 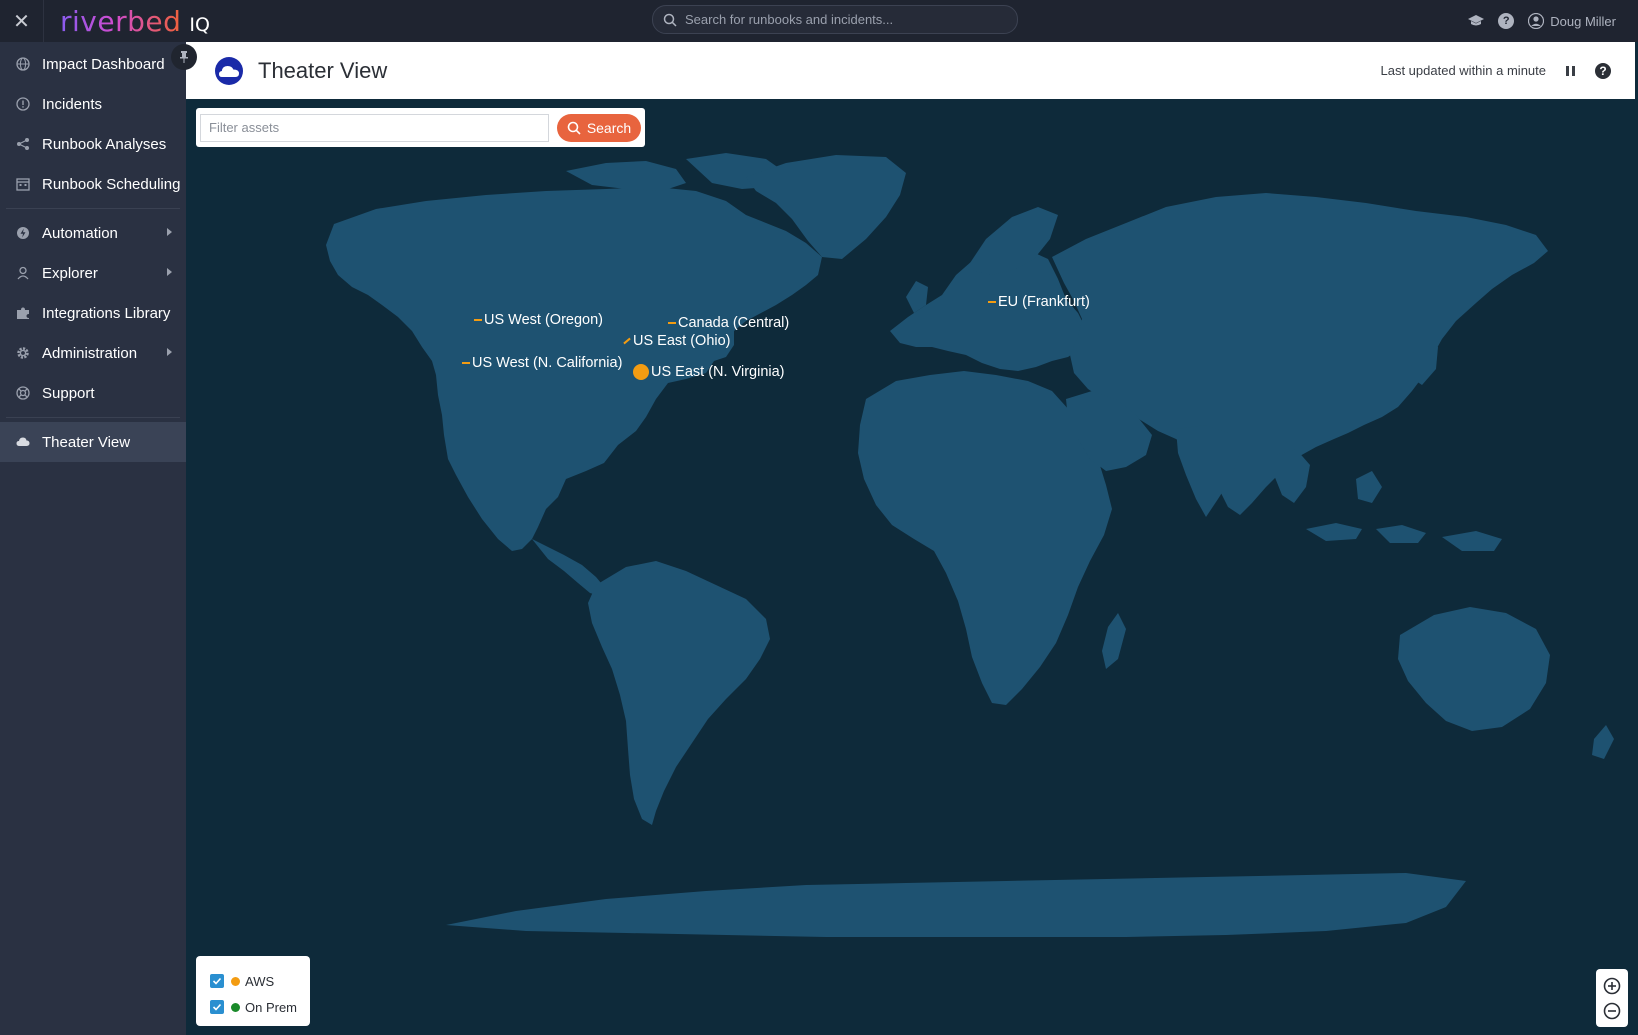 What do you see at coordinates (111, 184) in the screenshot?
I see `sidebar-item-label: Runbook Scheduling` at bounding box center [111, 184].